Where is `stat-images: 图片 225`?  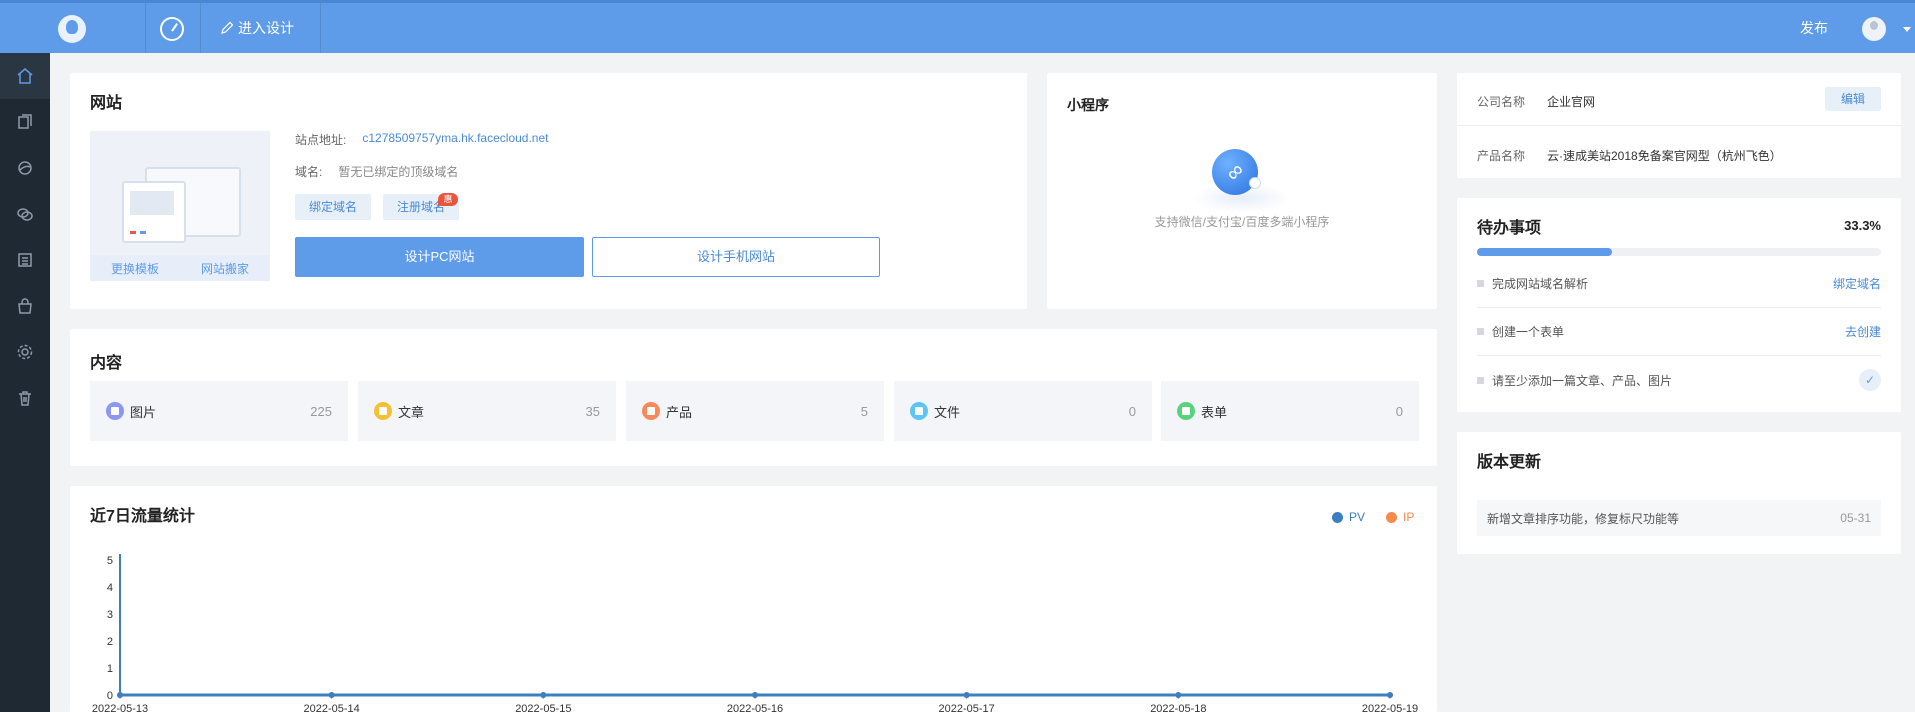 stat-images: 图片 225 is located at coordinates (219, 411).